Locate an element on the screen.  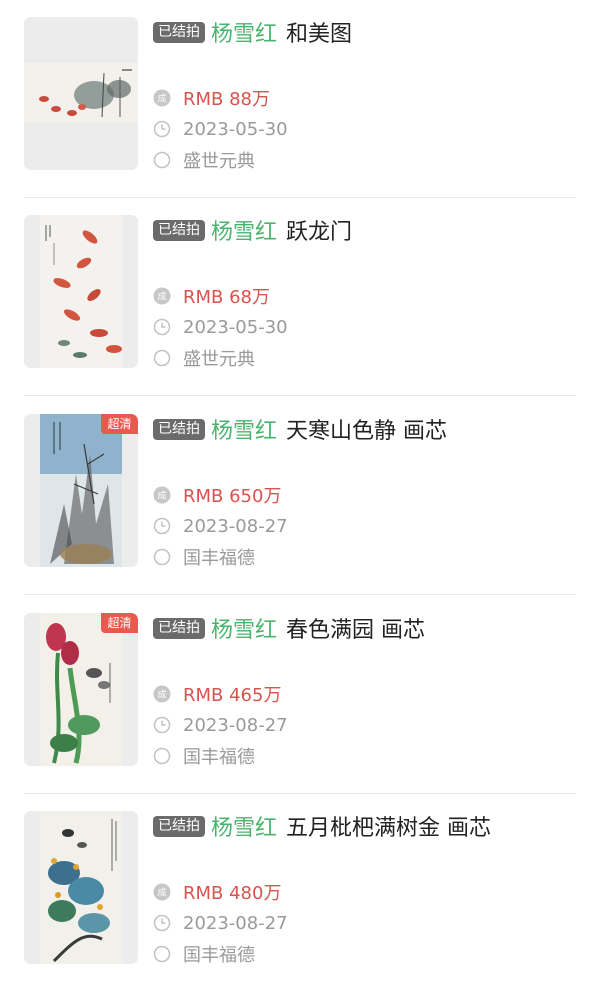
sale-price: RMB 465万 is located at coordinates (232, 695).